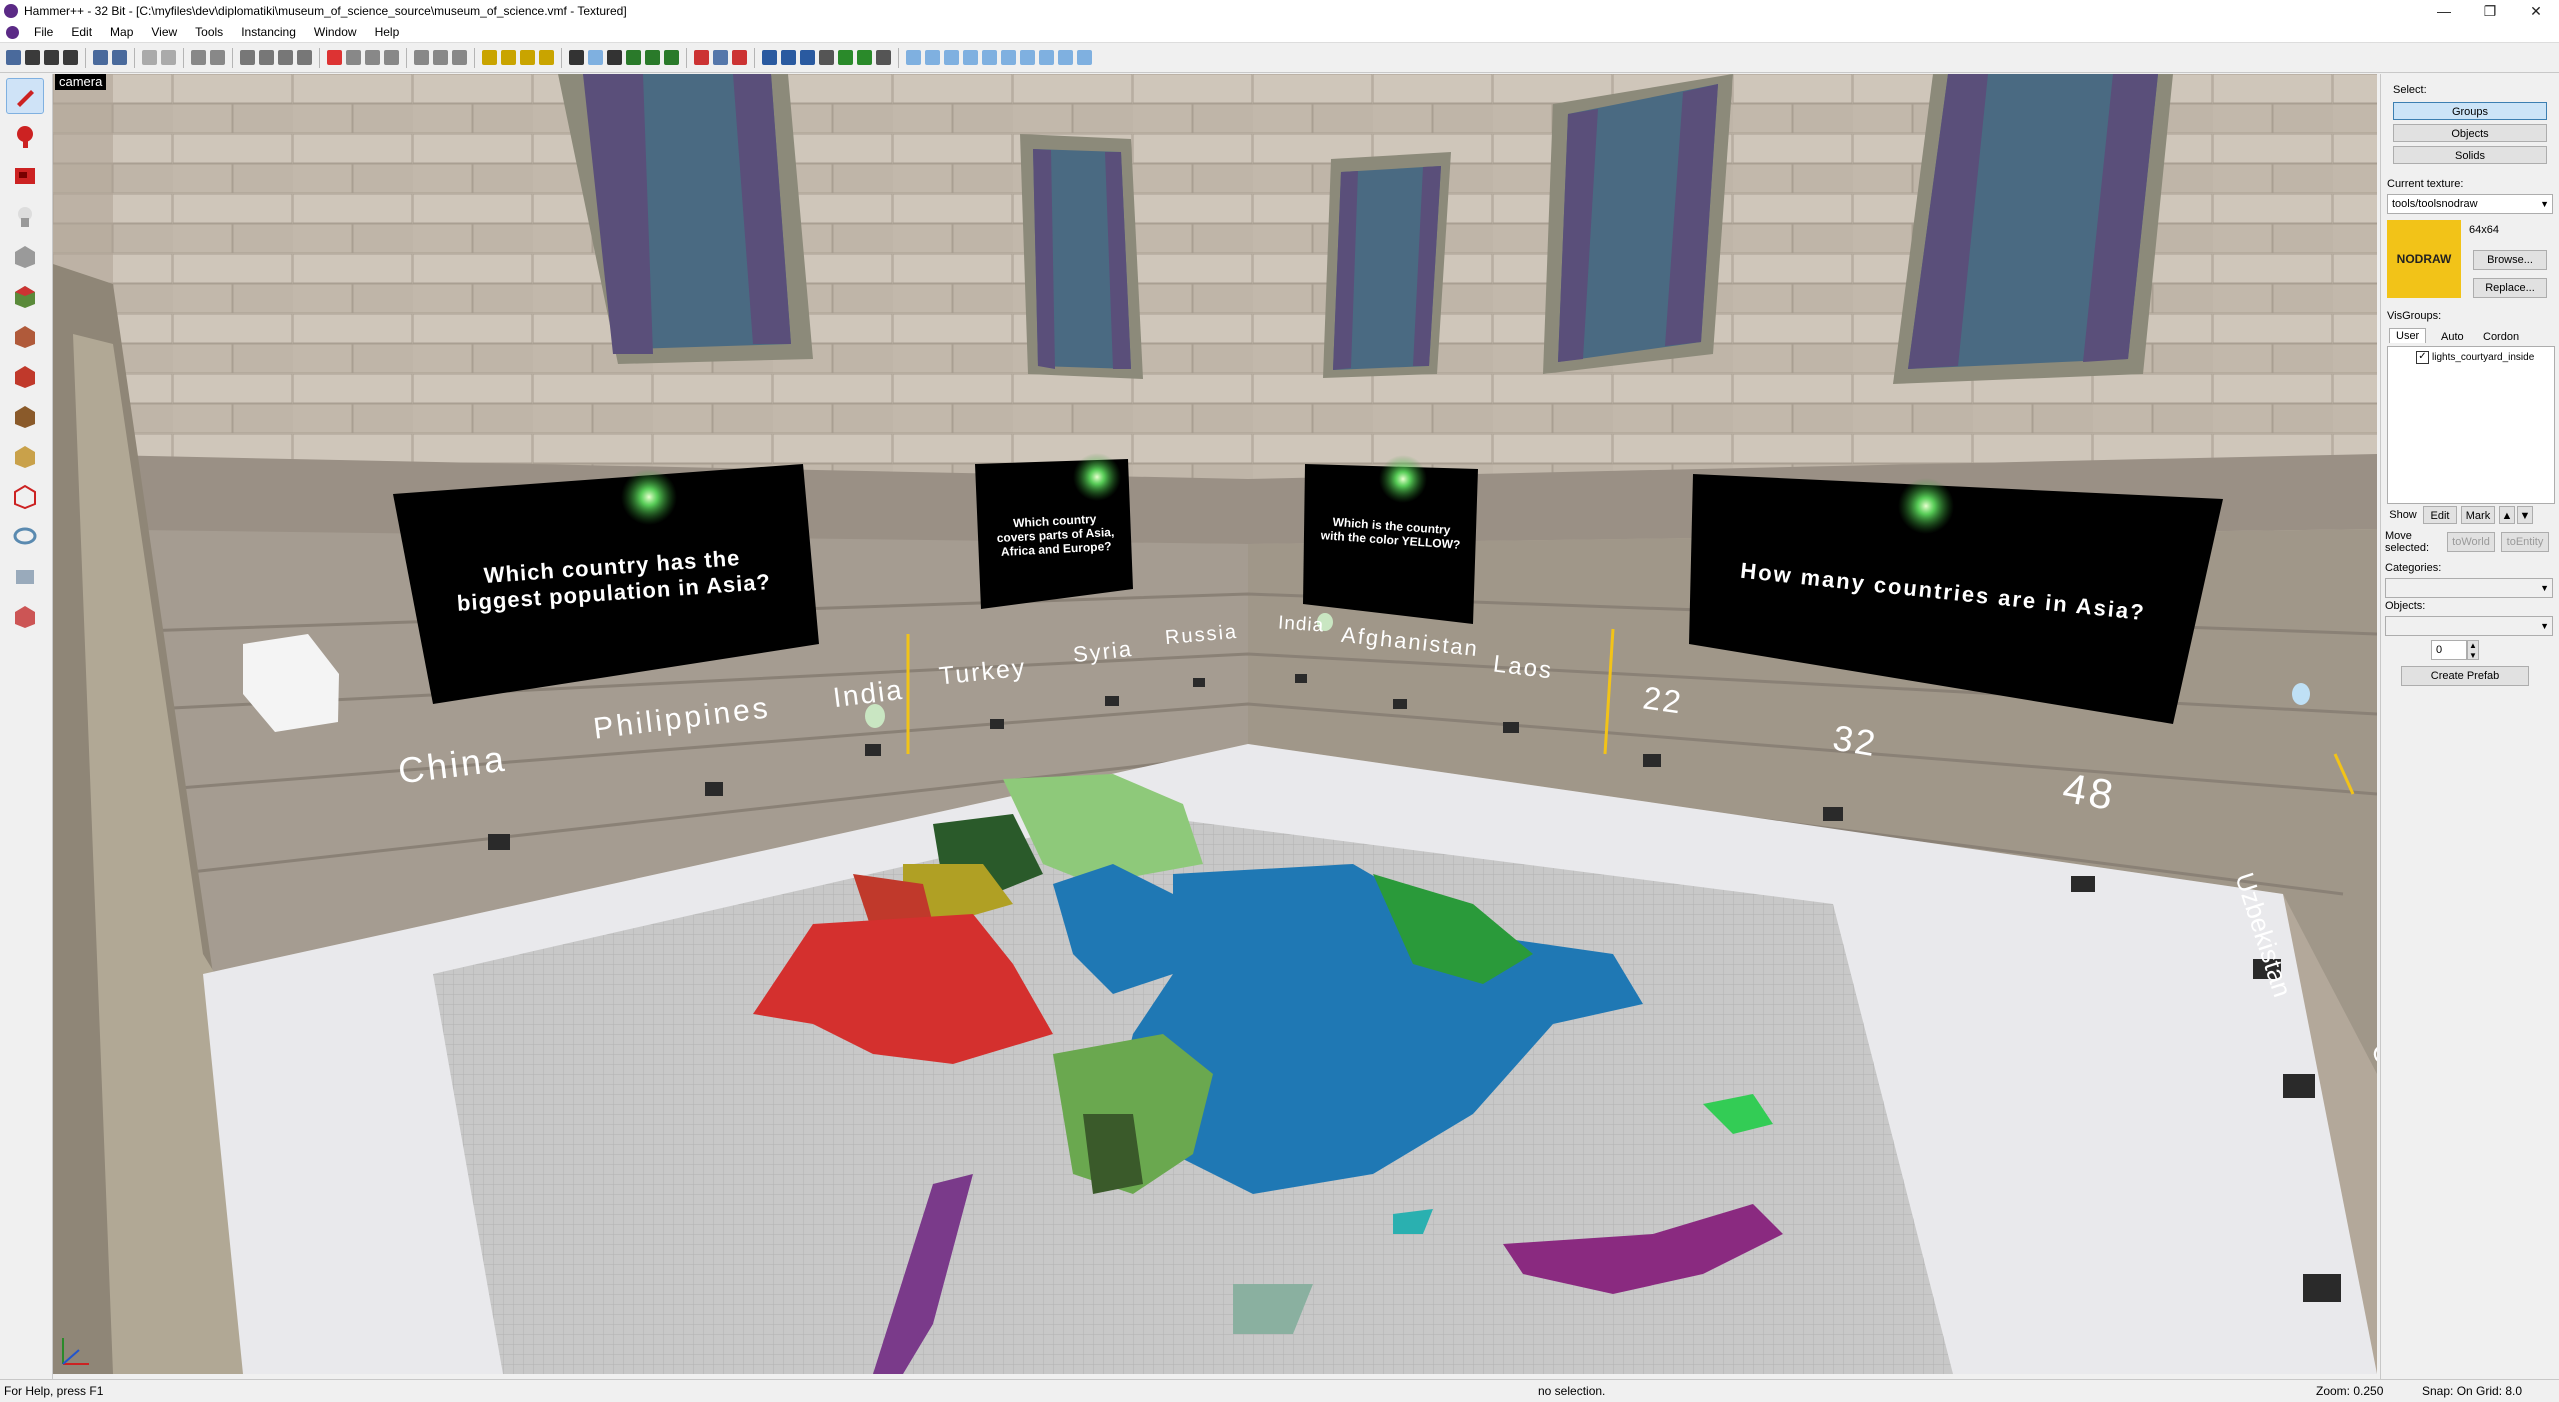  Describe the element at coordinates (2478, 515) in the screenshot. I see `mark-button: Mark` at that location.